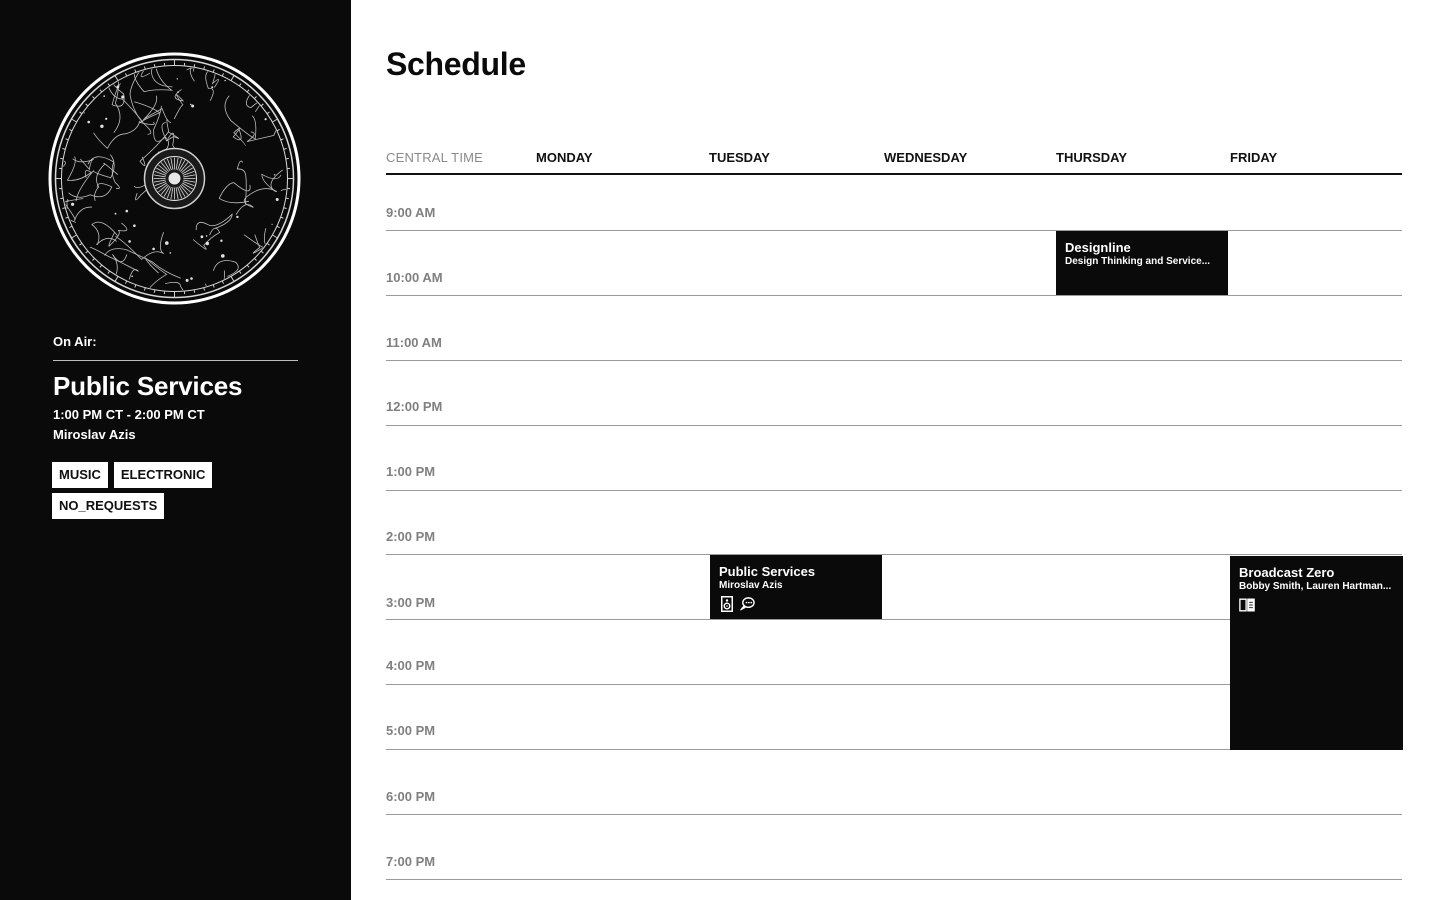 This screenshot has height=900, width=1440. Describe the element at coordinates (174, 178) in the screenshot. I see `show-artwork` at that location.